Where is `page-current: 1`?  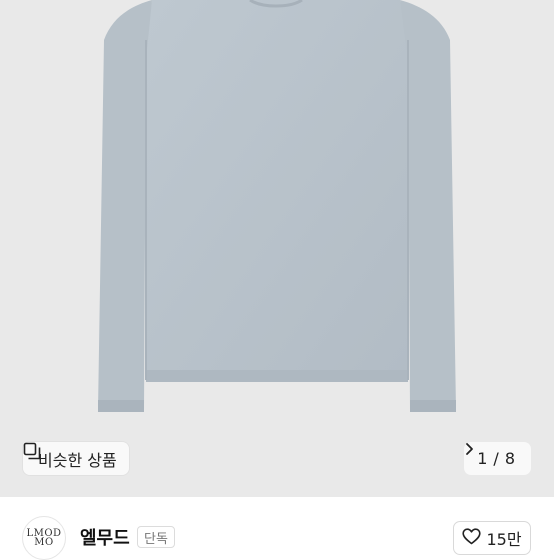
page-current: 1 is located at coordinates (482, 458).